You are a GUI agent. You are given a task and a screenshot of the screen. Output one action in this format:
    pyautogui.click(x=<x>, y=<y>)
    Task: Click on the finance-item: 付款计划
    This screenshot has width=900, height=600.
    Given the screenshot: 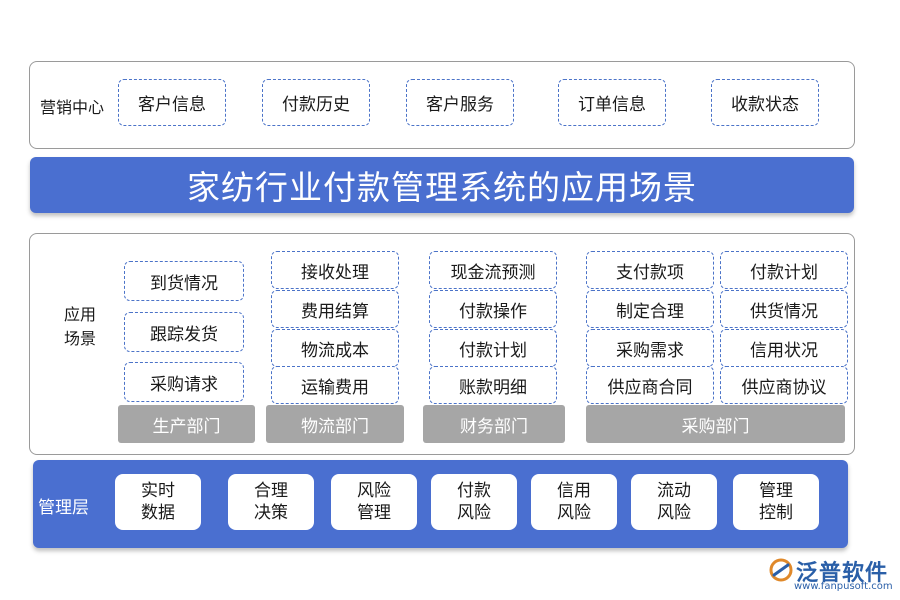 What is the action you would take?
    pyautogui.click(x=493, y=348)
    